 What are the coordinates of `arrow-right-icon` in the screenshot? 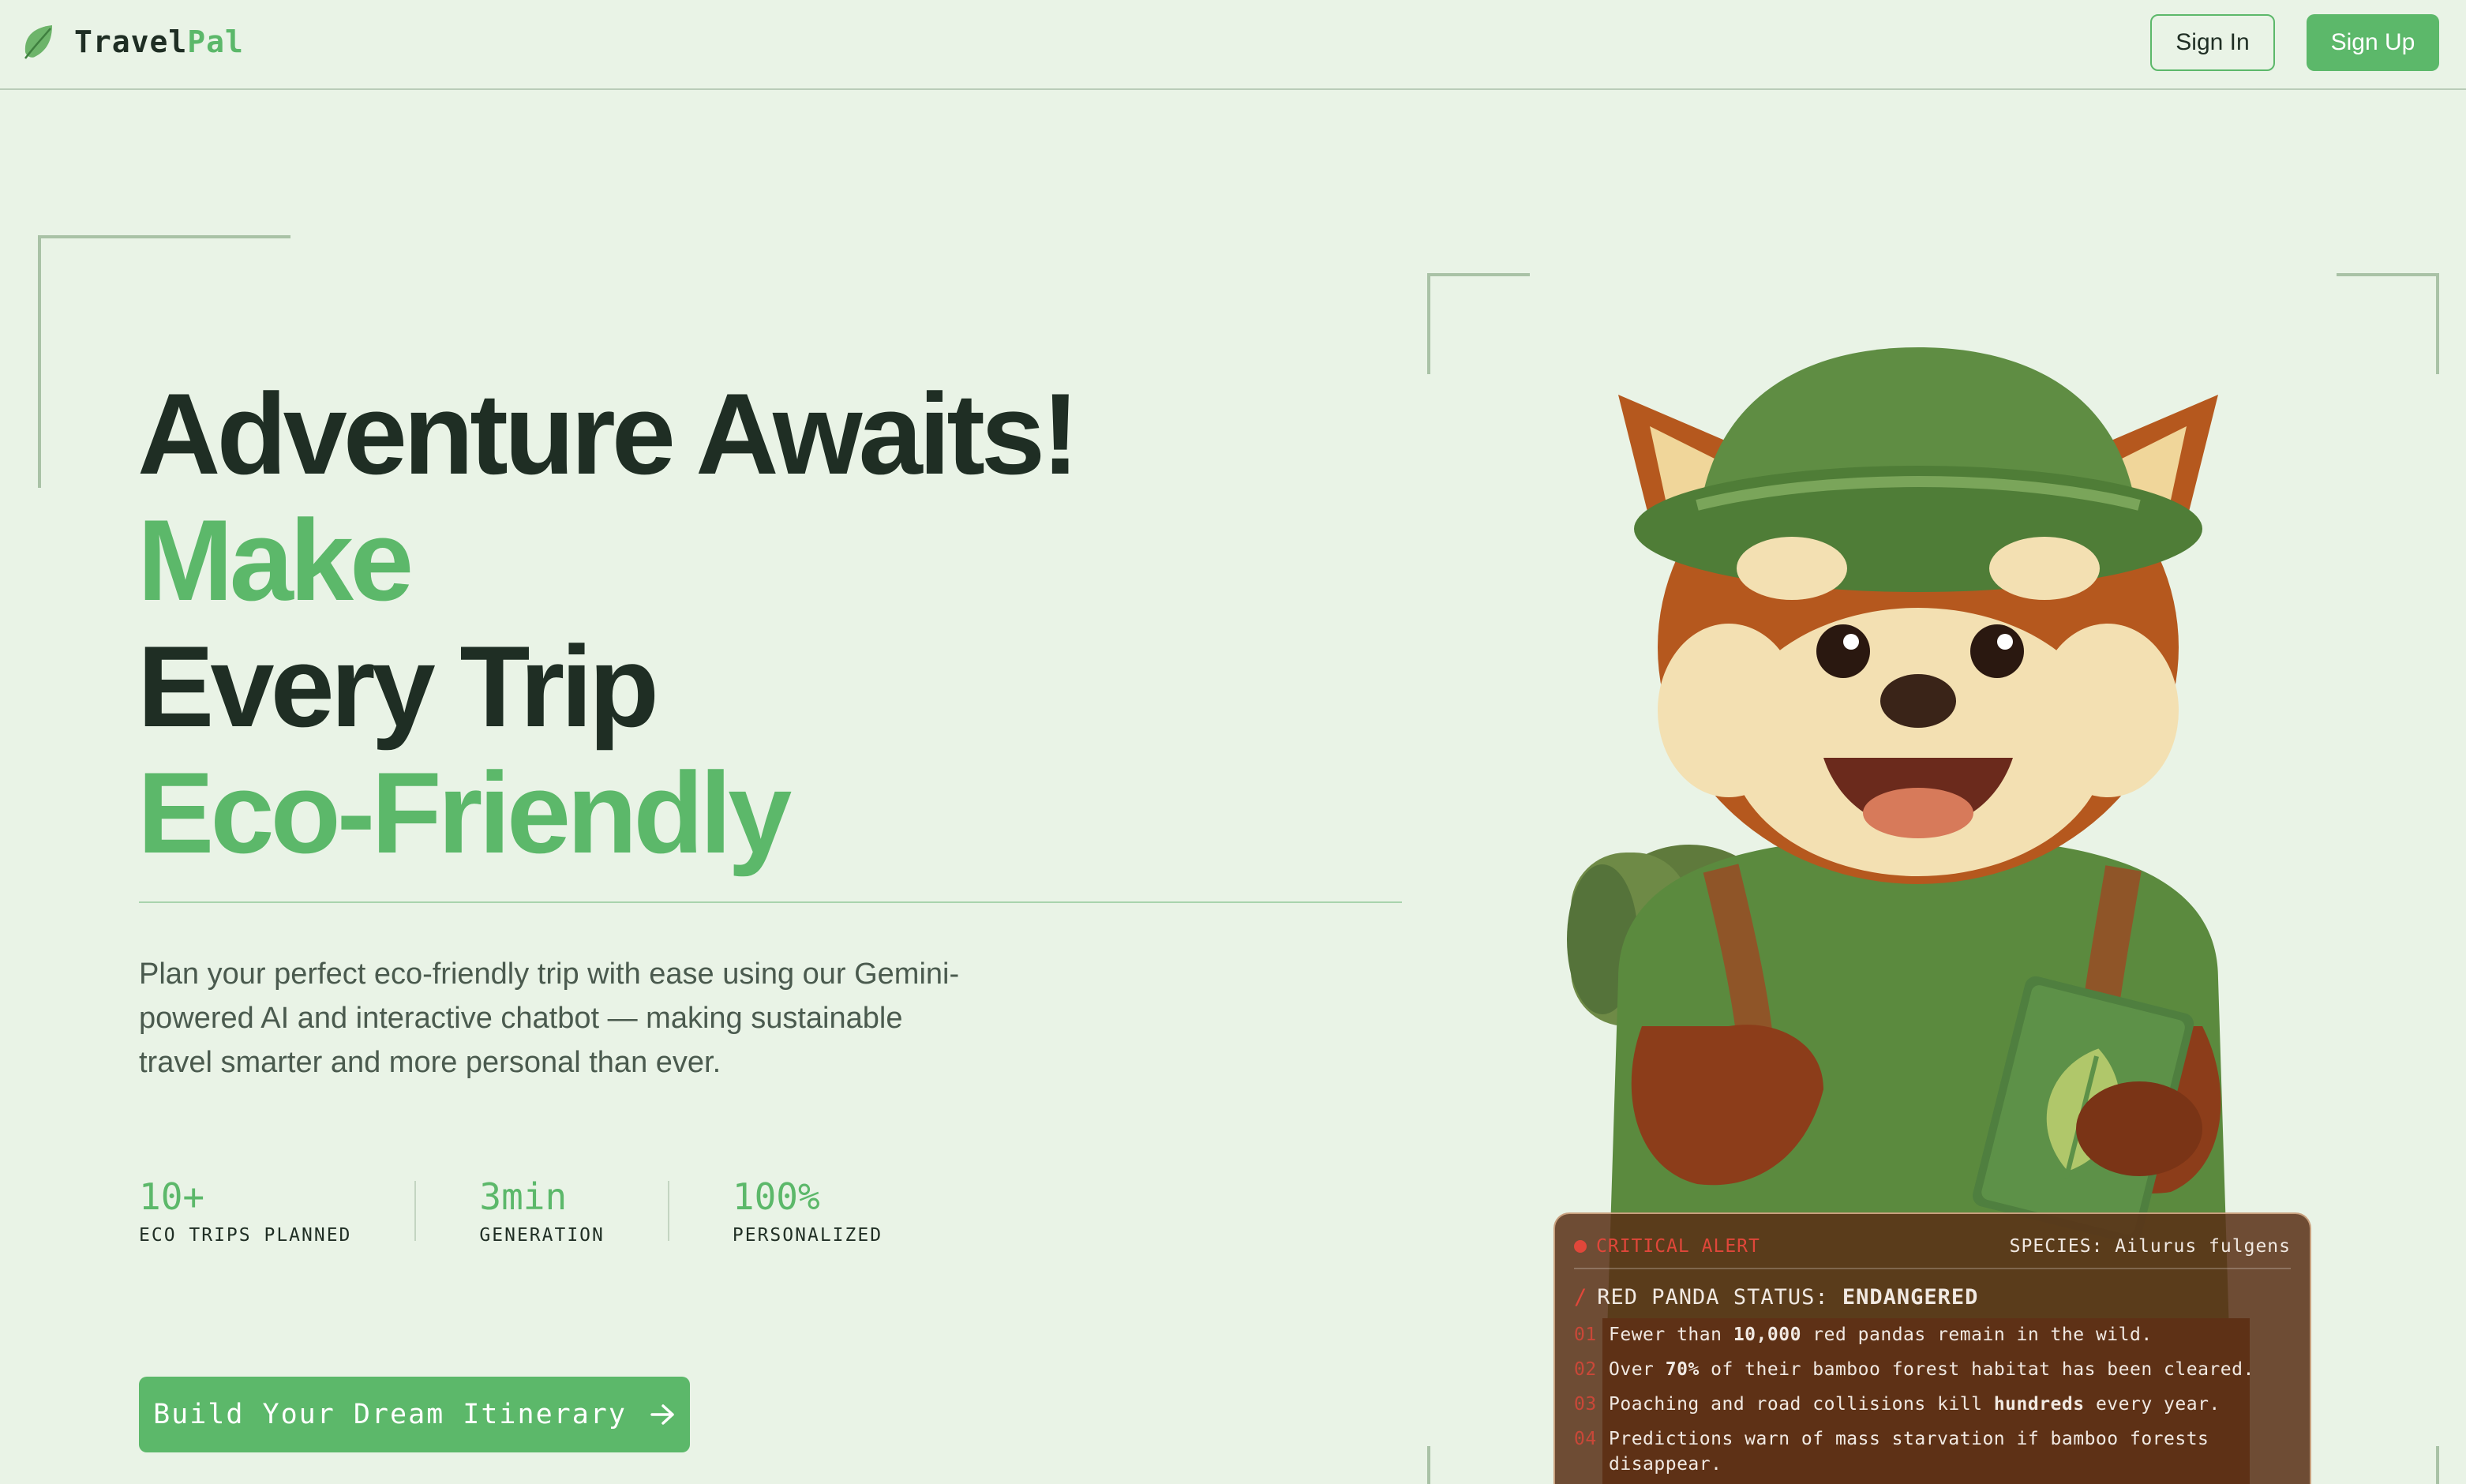 It's located at (662, 1414).